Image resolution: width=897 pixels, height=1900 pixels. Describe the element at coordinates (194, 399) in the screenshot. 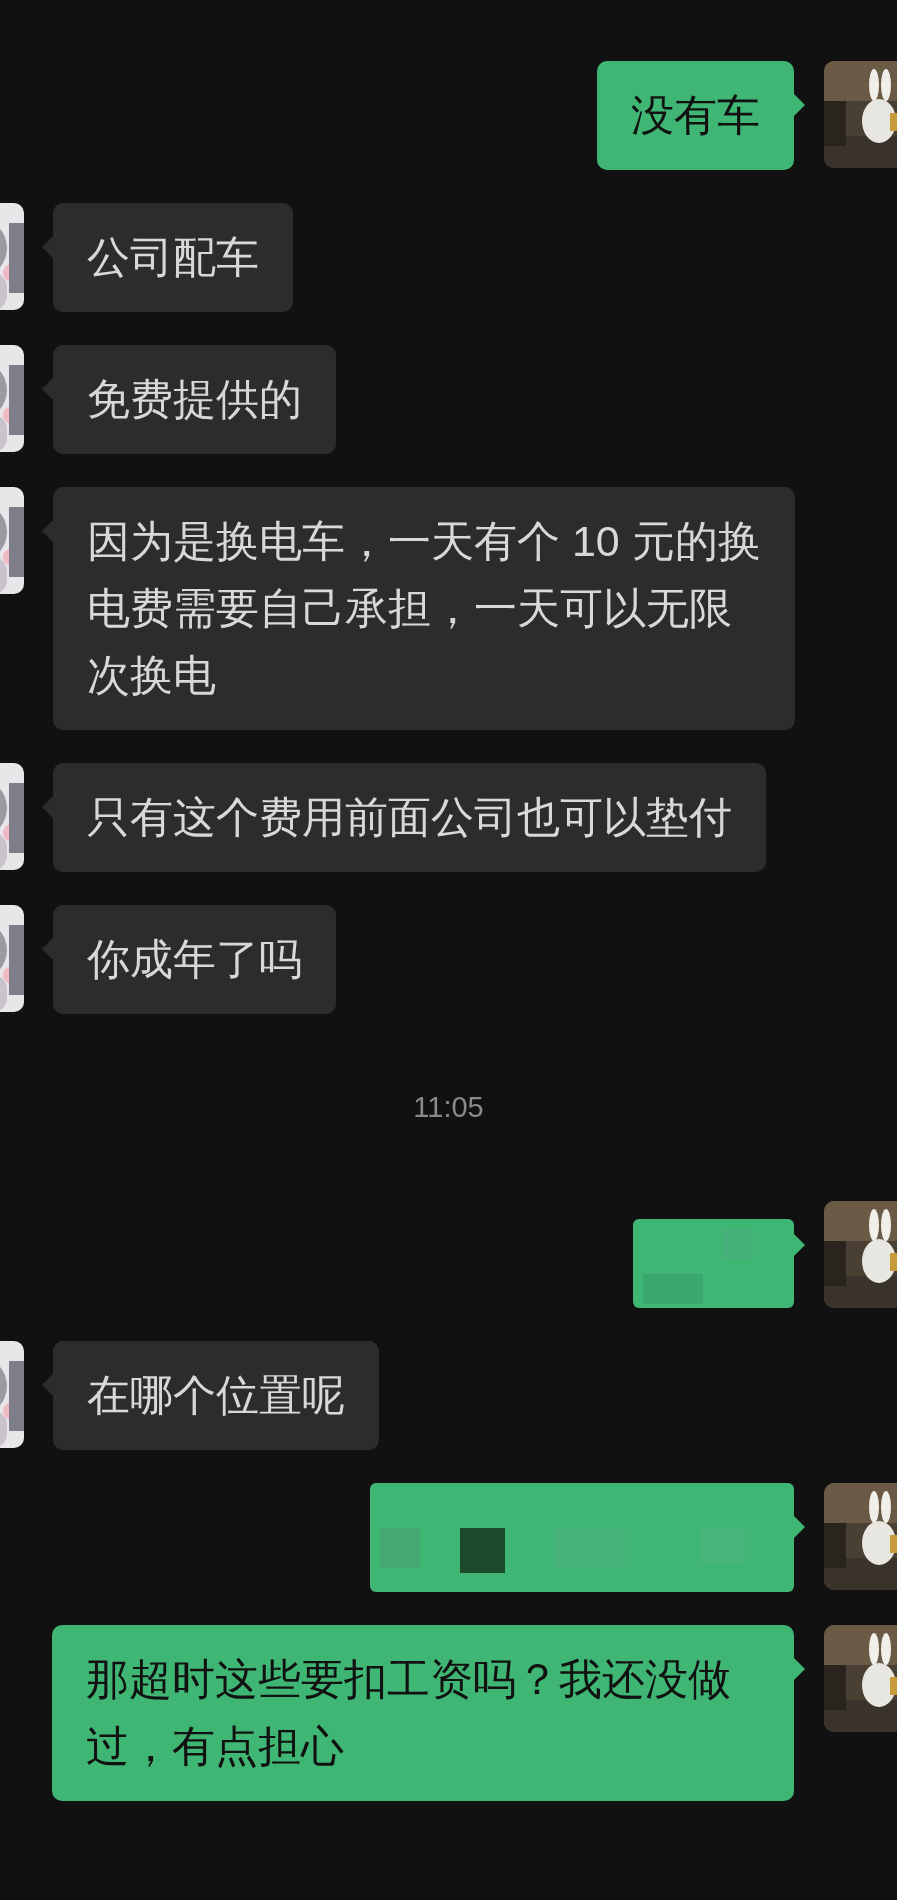

I see `message-bubble: 免费提供的` at that location.